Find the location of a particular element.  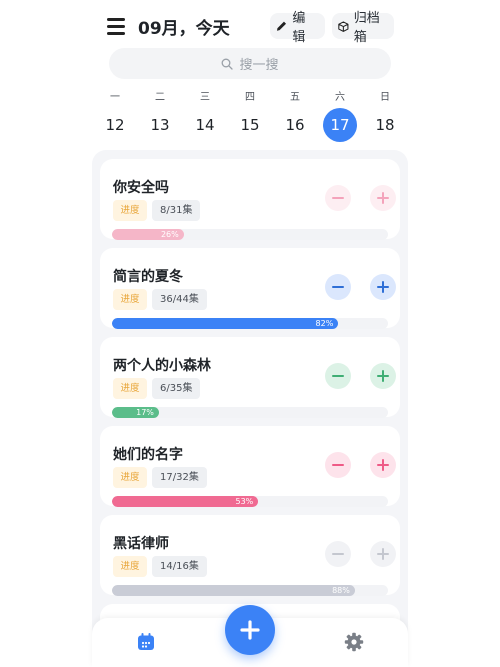

weekday-label: 三 is located at coordinates (205, 97).